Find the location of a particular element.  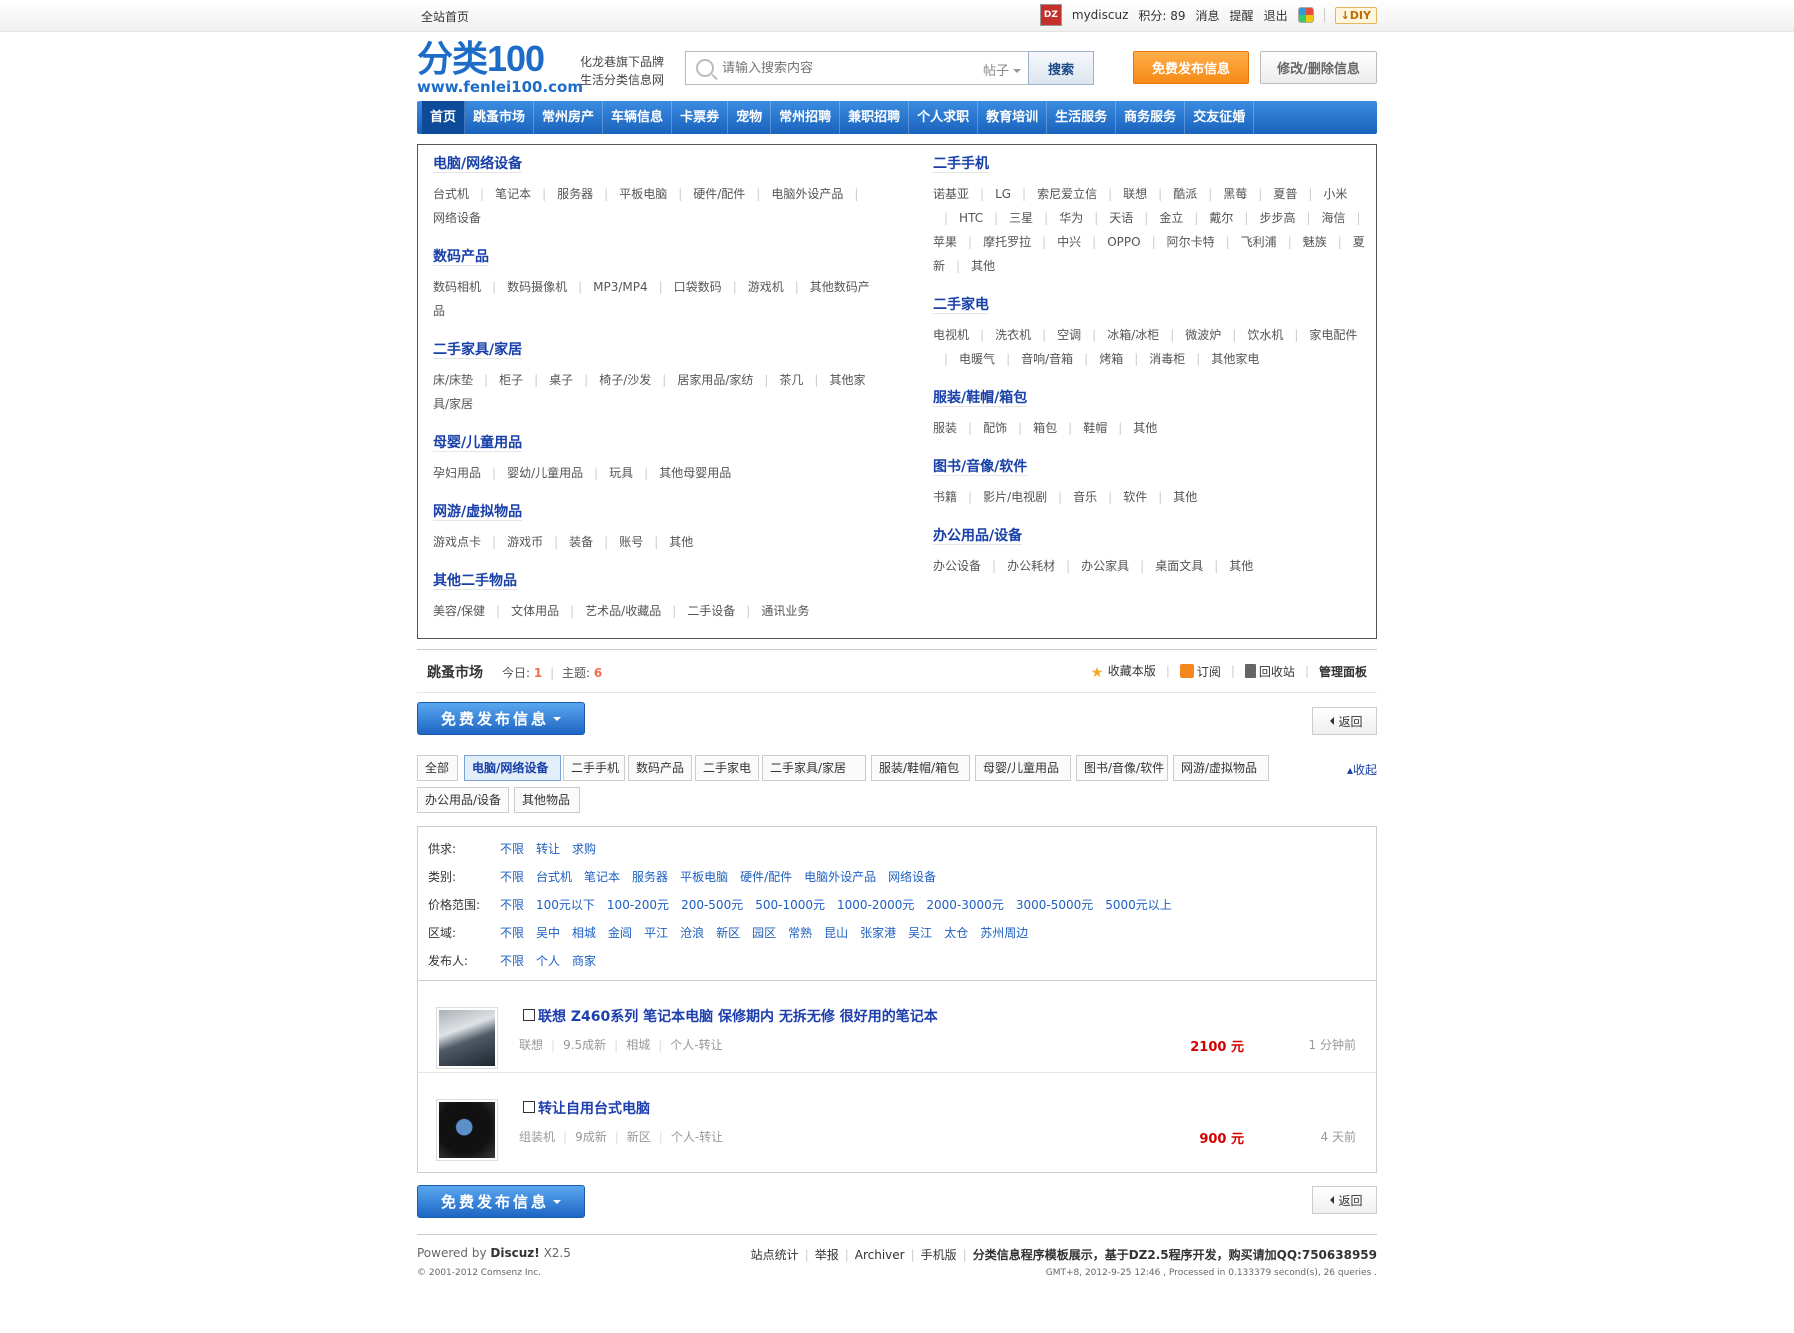

category-item: 装备 is located at coordinates (581, 542).